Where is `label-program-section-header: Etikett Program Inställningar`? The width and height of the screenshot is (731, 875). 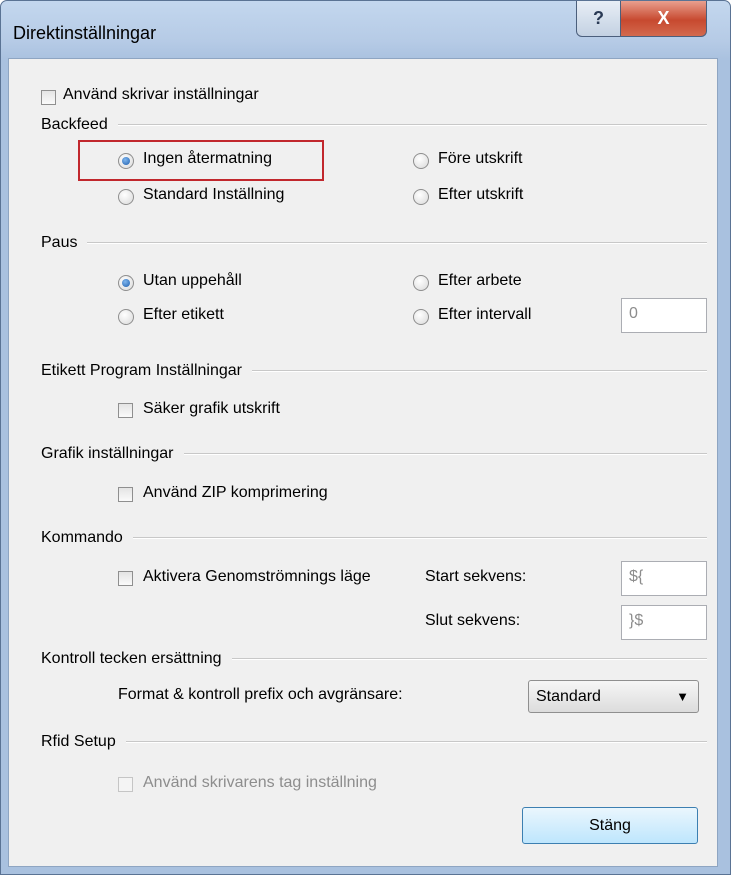 label-program-section-header: Etikett Program Inställningar is located at coordinates (374, 371).